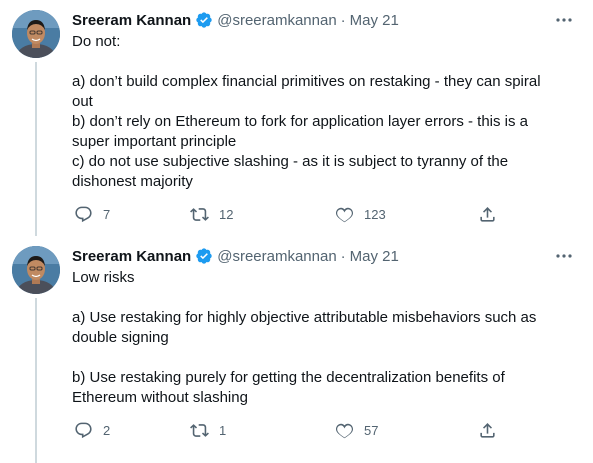  I want to click on reply-count: 2, so click(107, 430).